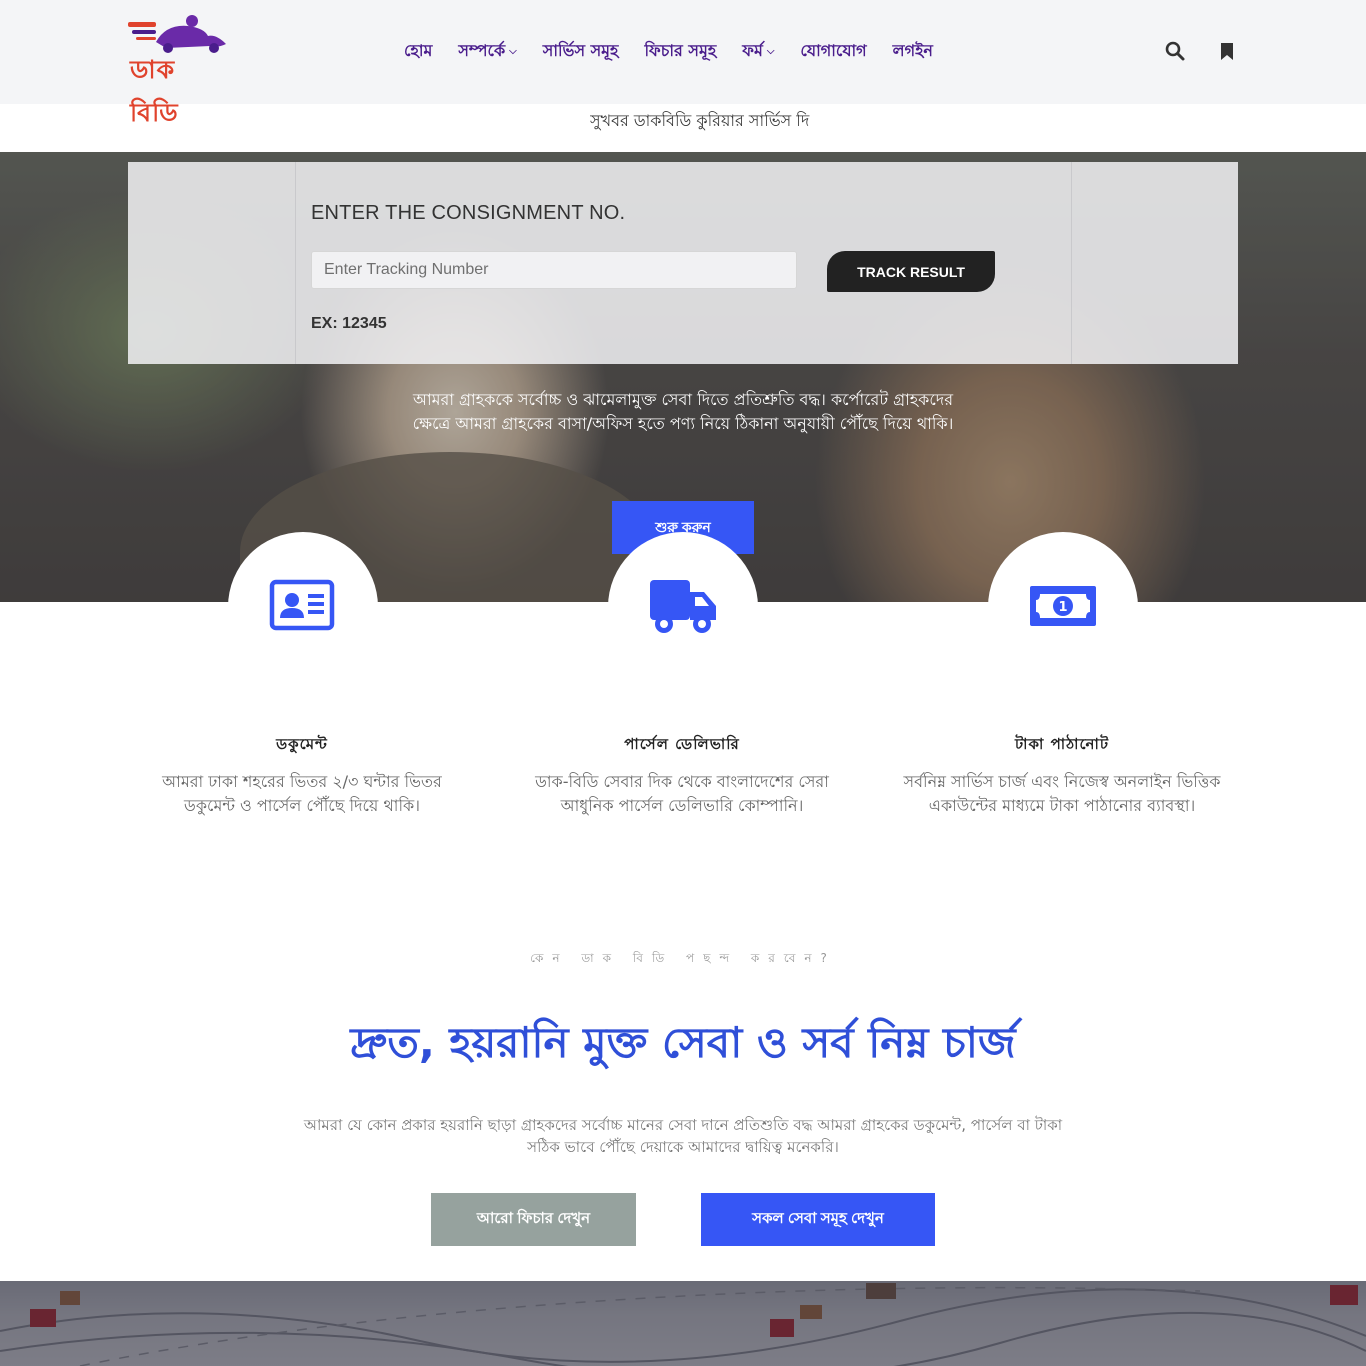 This screenshot has height=1366, width=1366. I want to click on svg-text: 1, so click(1062, 607).